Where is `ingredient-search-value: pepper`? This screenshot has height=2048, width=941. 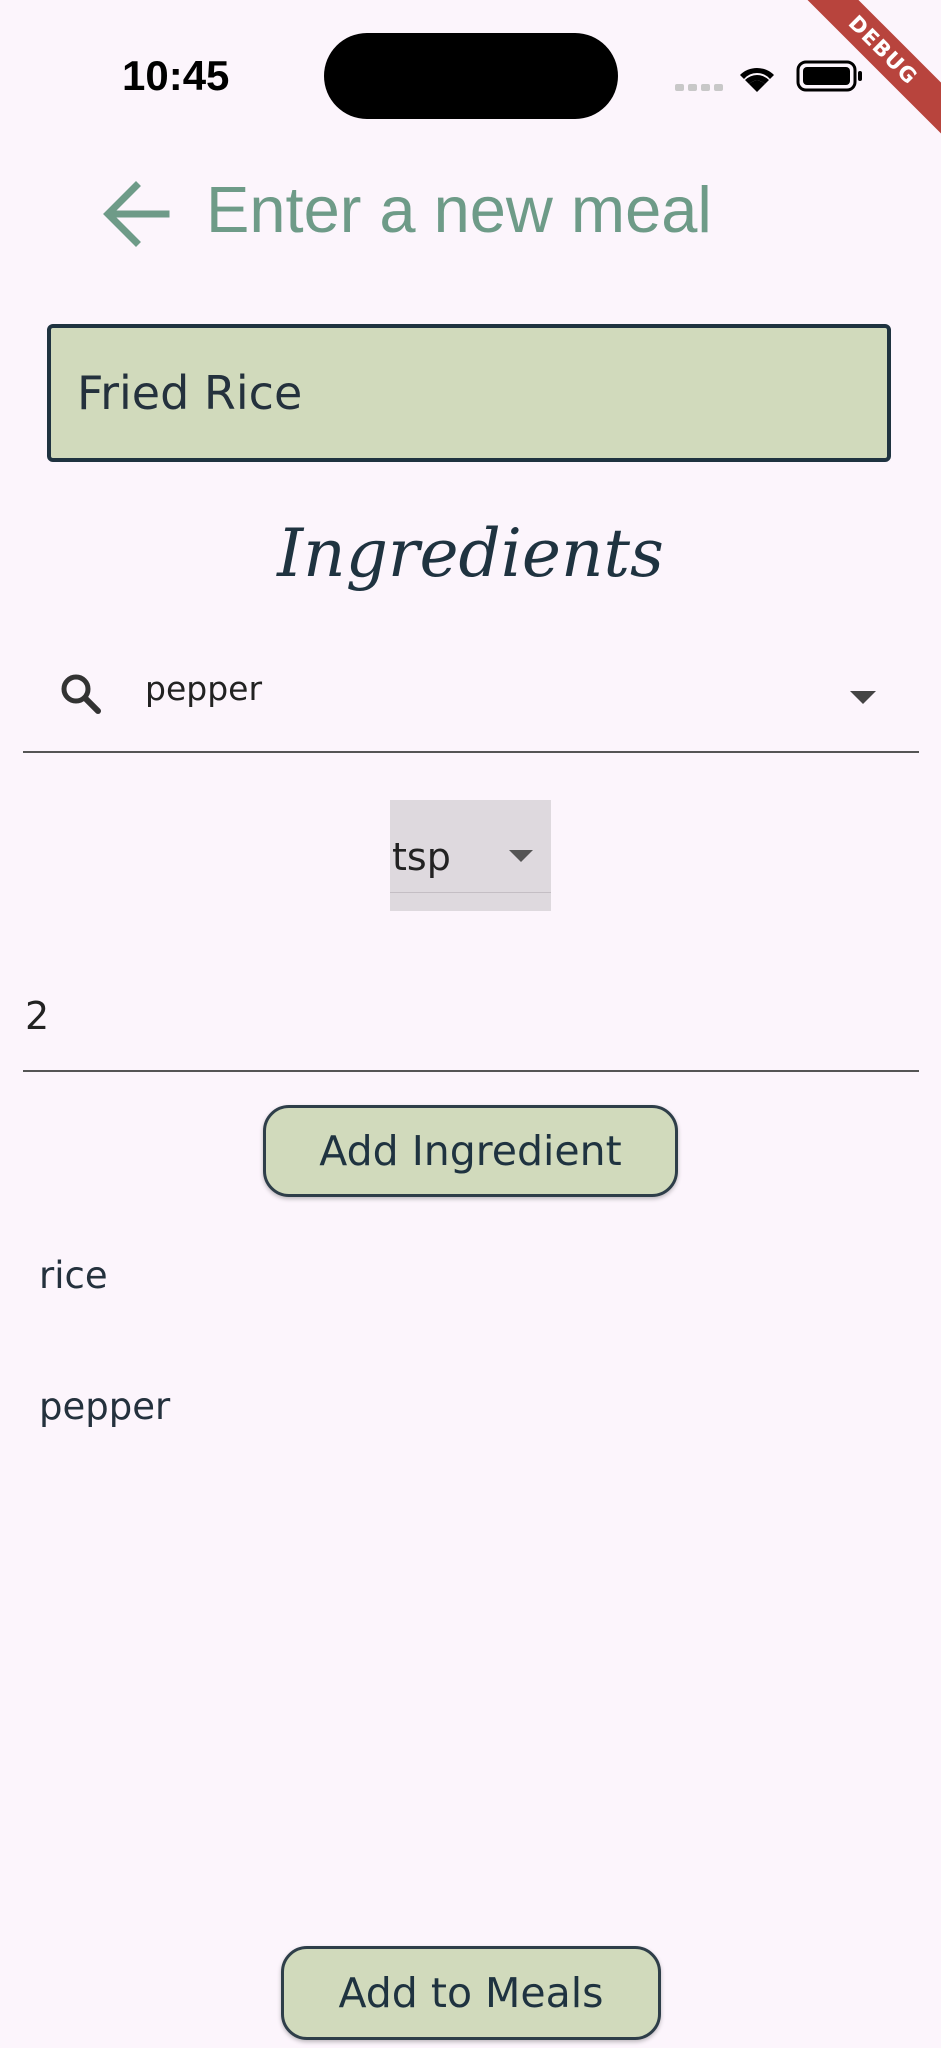
ingredient-search-value: pepper is located at coordinates (204, 688).